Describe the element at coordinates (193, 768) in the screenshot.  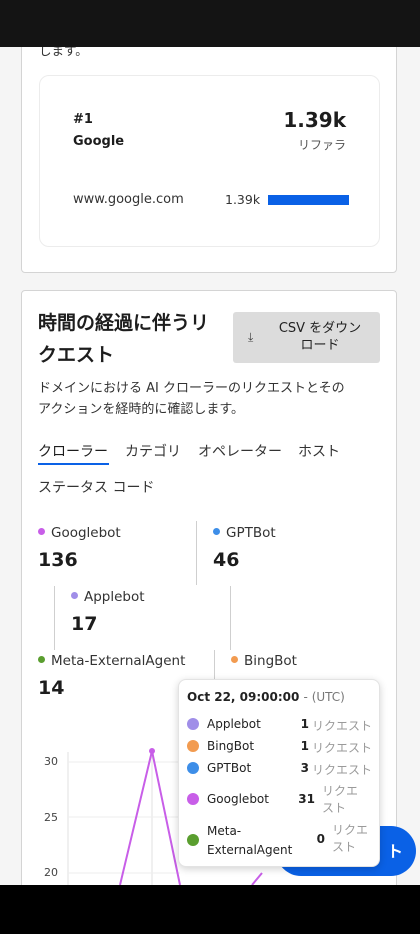
I see `gptbot-dot` at that location.